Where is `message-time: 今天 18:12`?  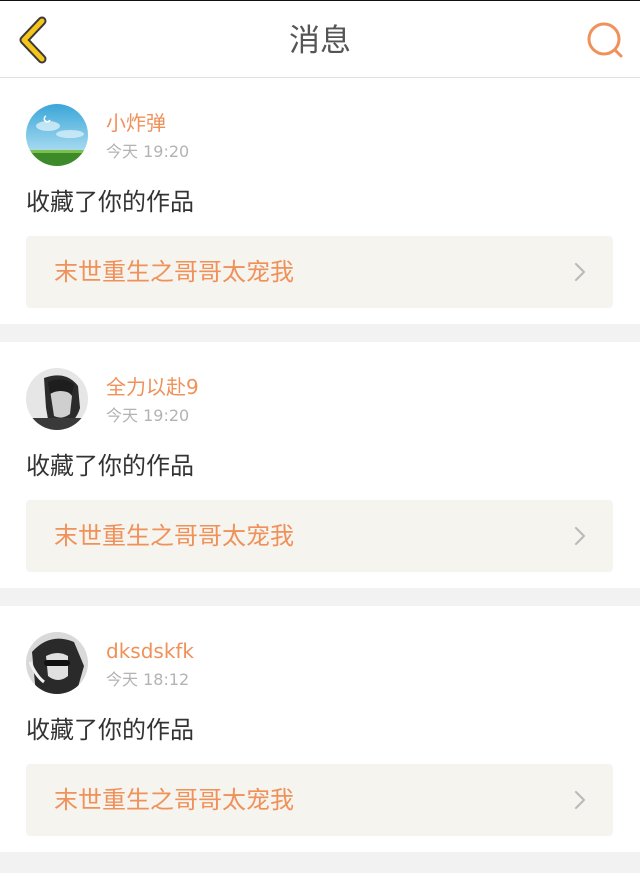
message-time: 今天 18:12 is located at coordinates (148, 679).